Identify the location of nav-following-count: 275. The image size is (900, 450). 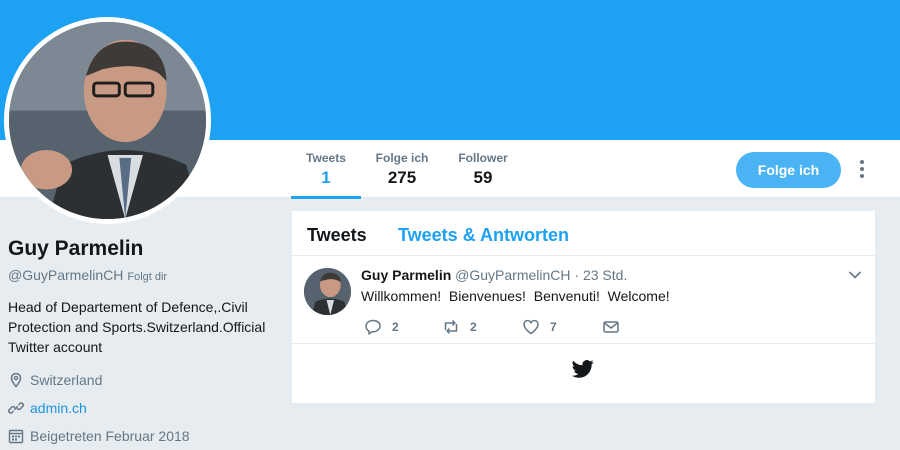
(402, 177).